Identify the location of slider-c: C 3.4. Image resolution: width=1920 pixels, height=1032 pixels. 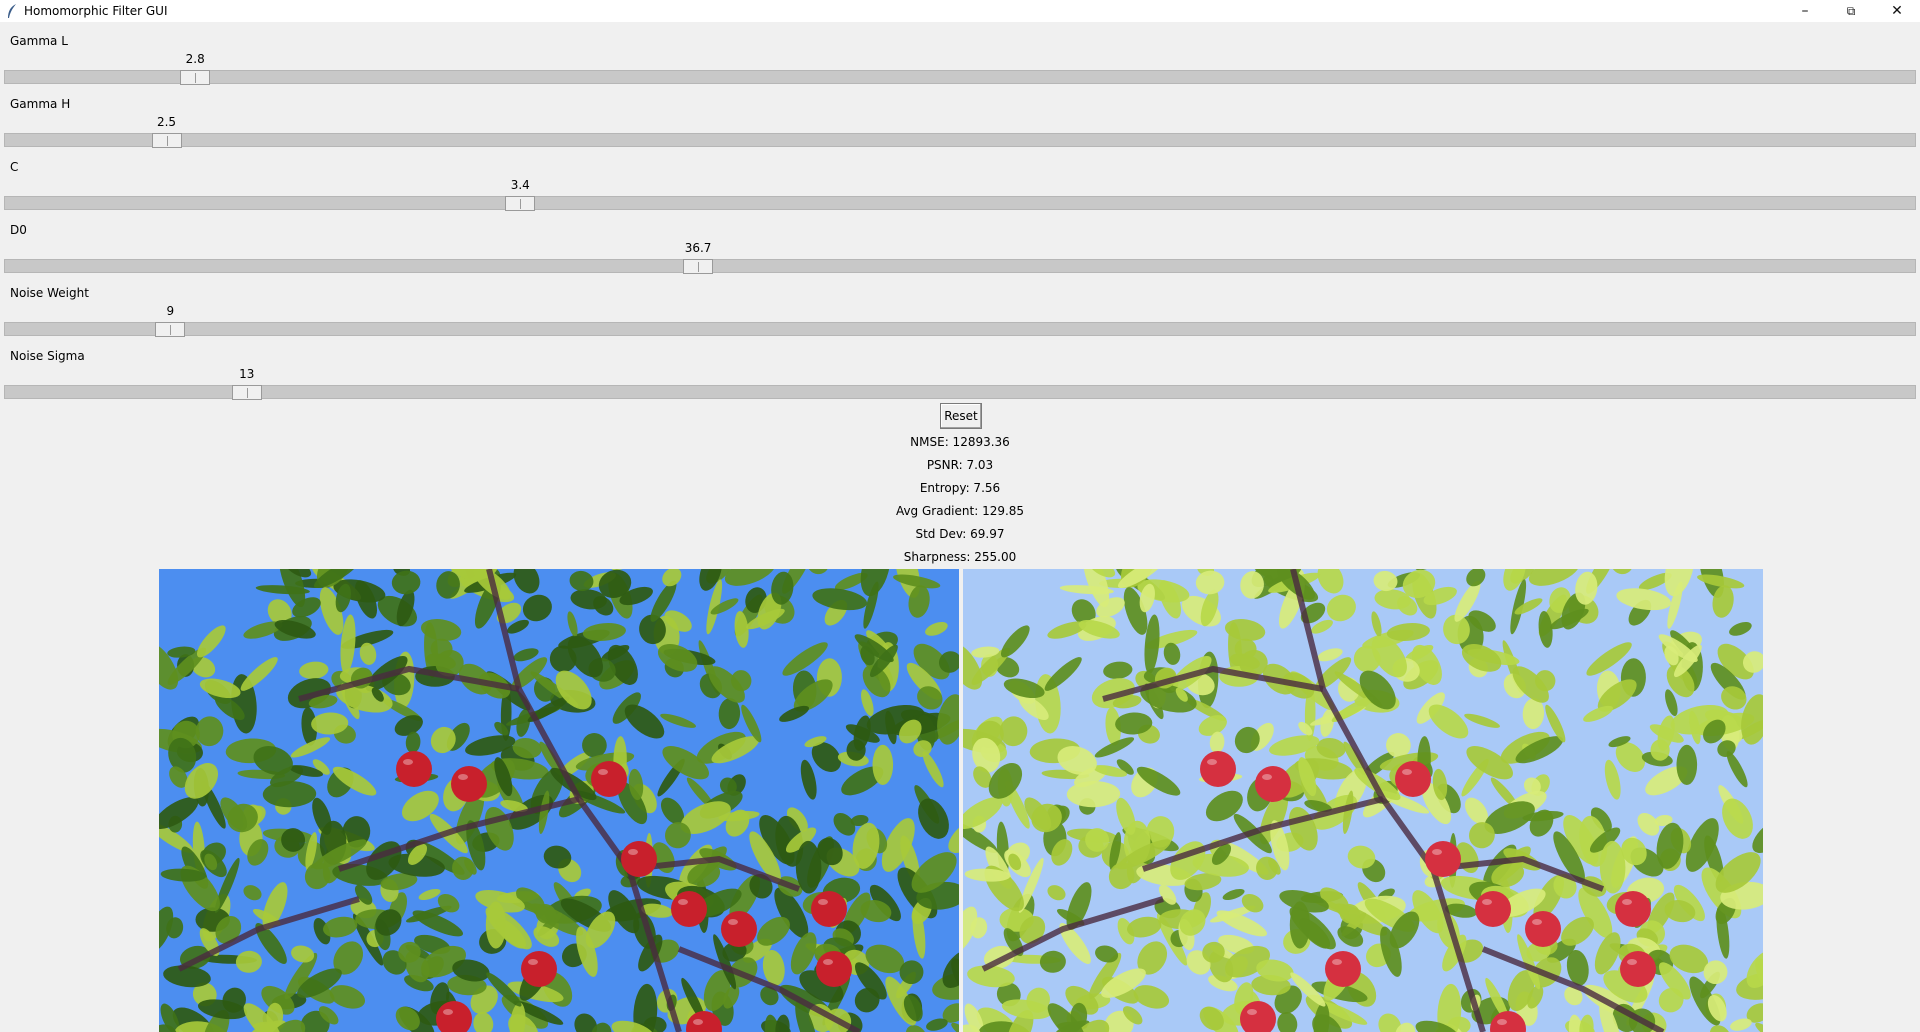
(960, 183).